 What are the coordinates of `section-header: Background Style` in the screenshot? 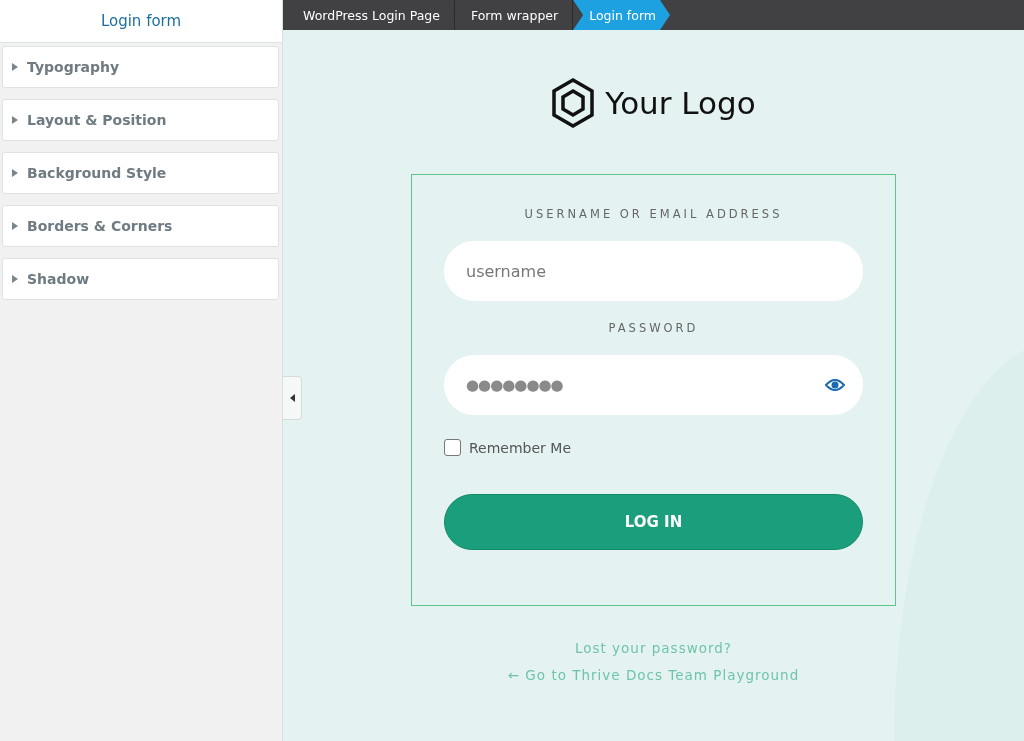 It's located at (140, 173).